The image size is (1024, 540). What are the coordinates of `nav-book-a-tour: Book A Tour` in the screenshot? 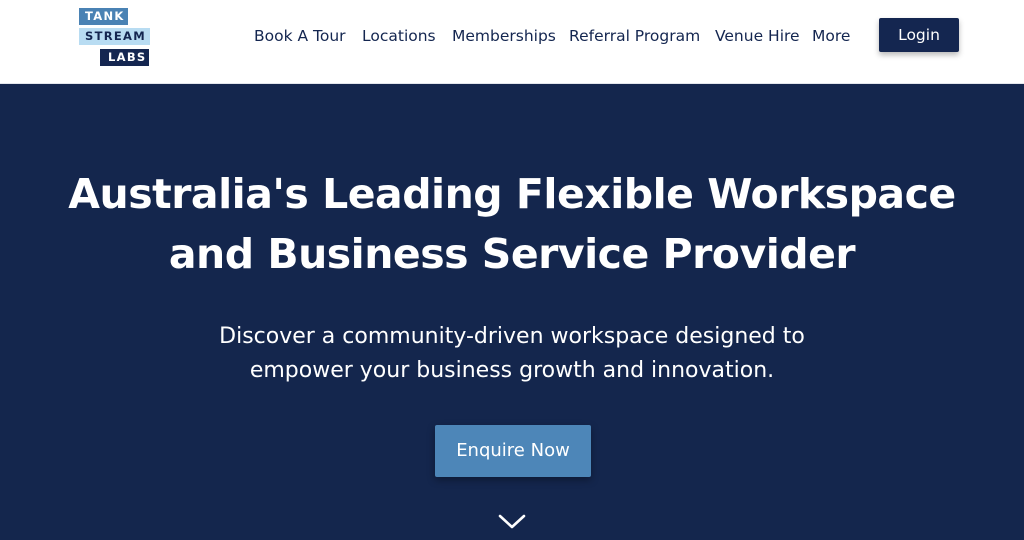 It's located at (300, 36).